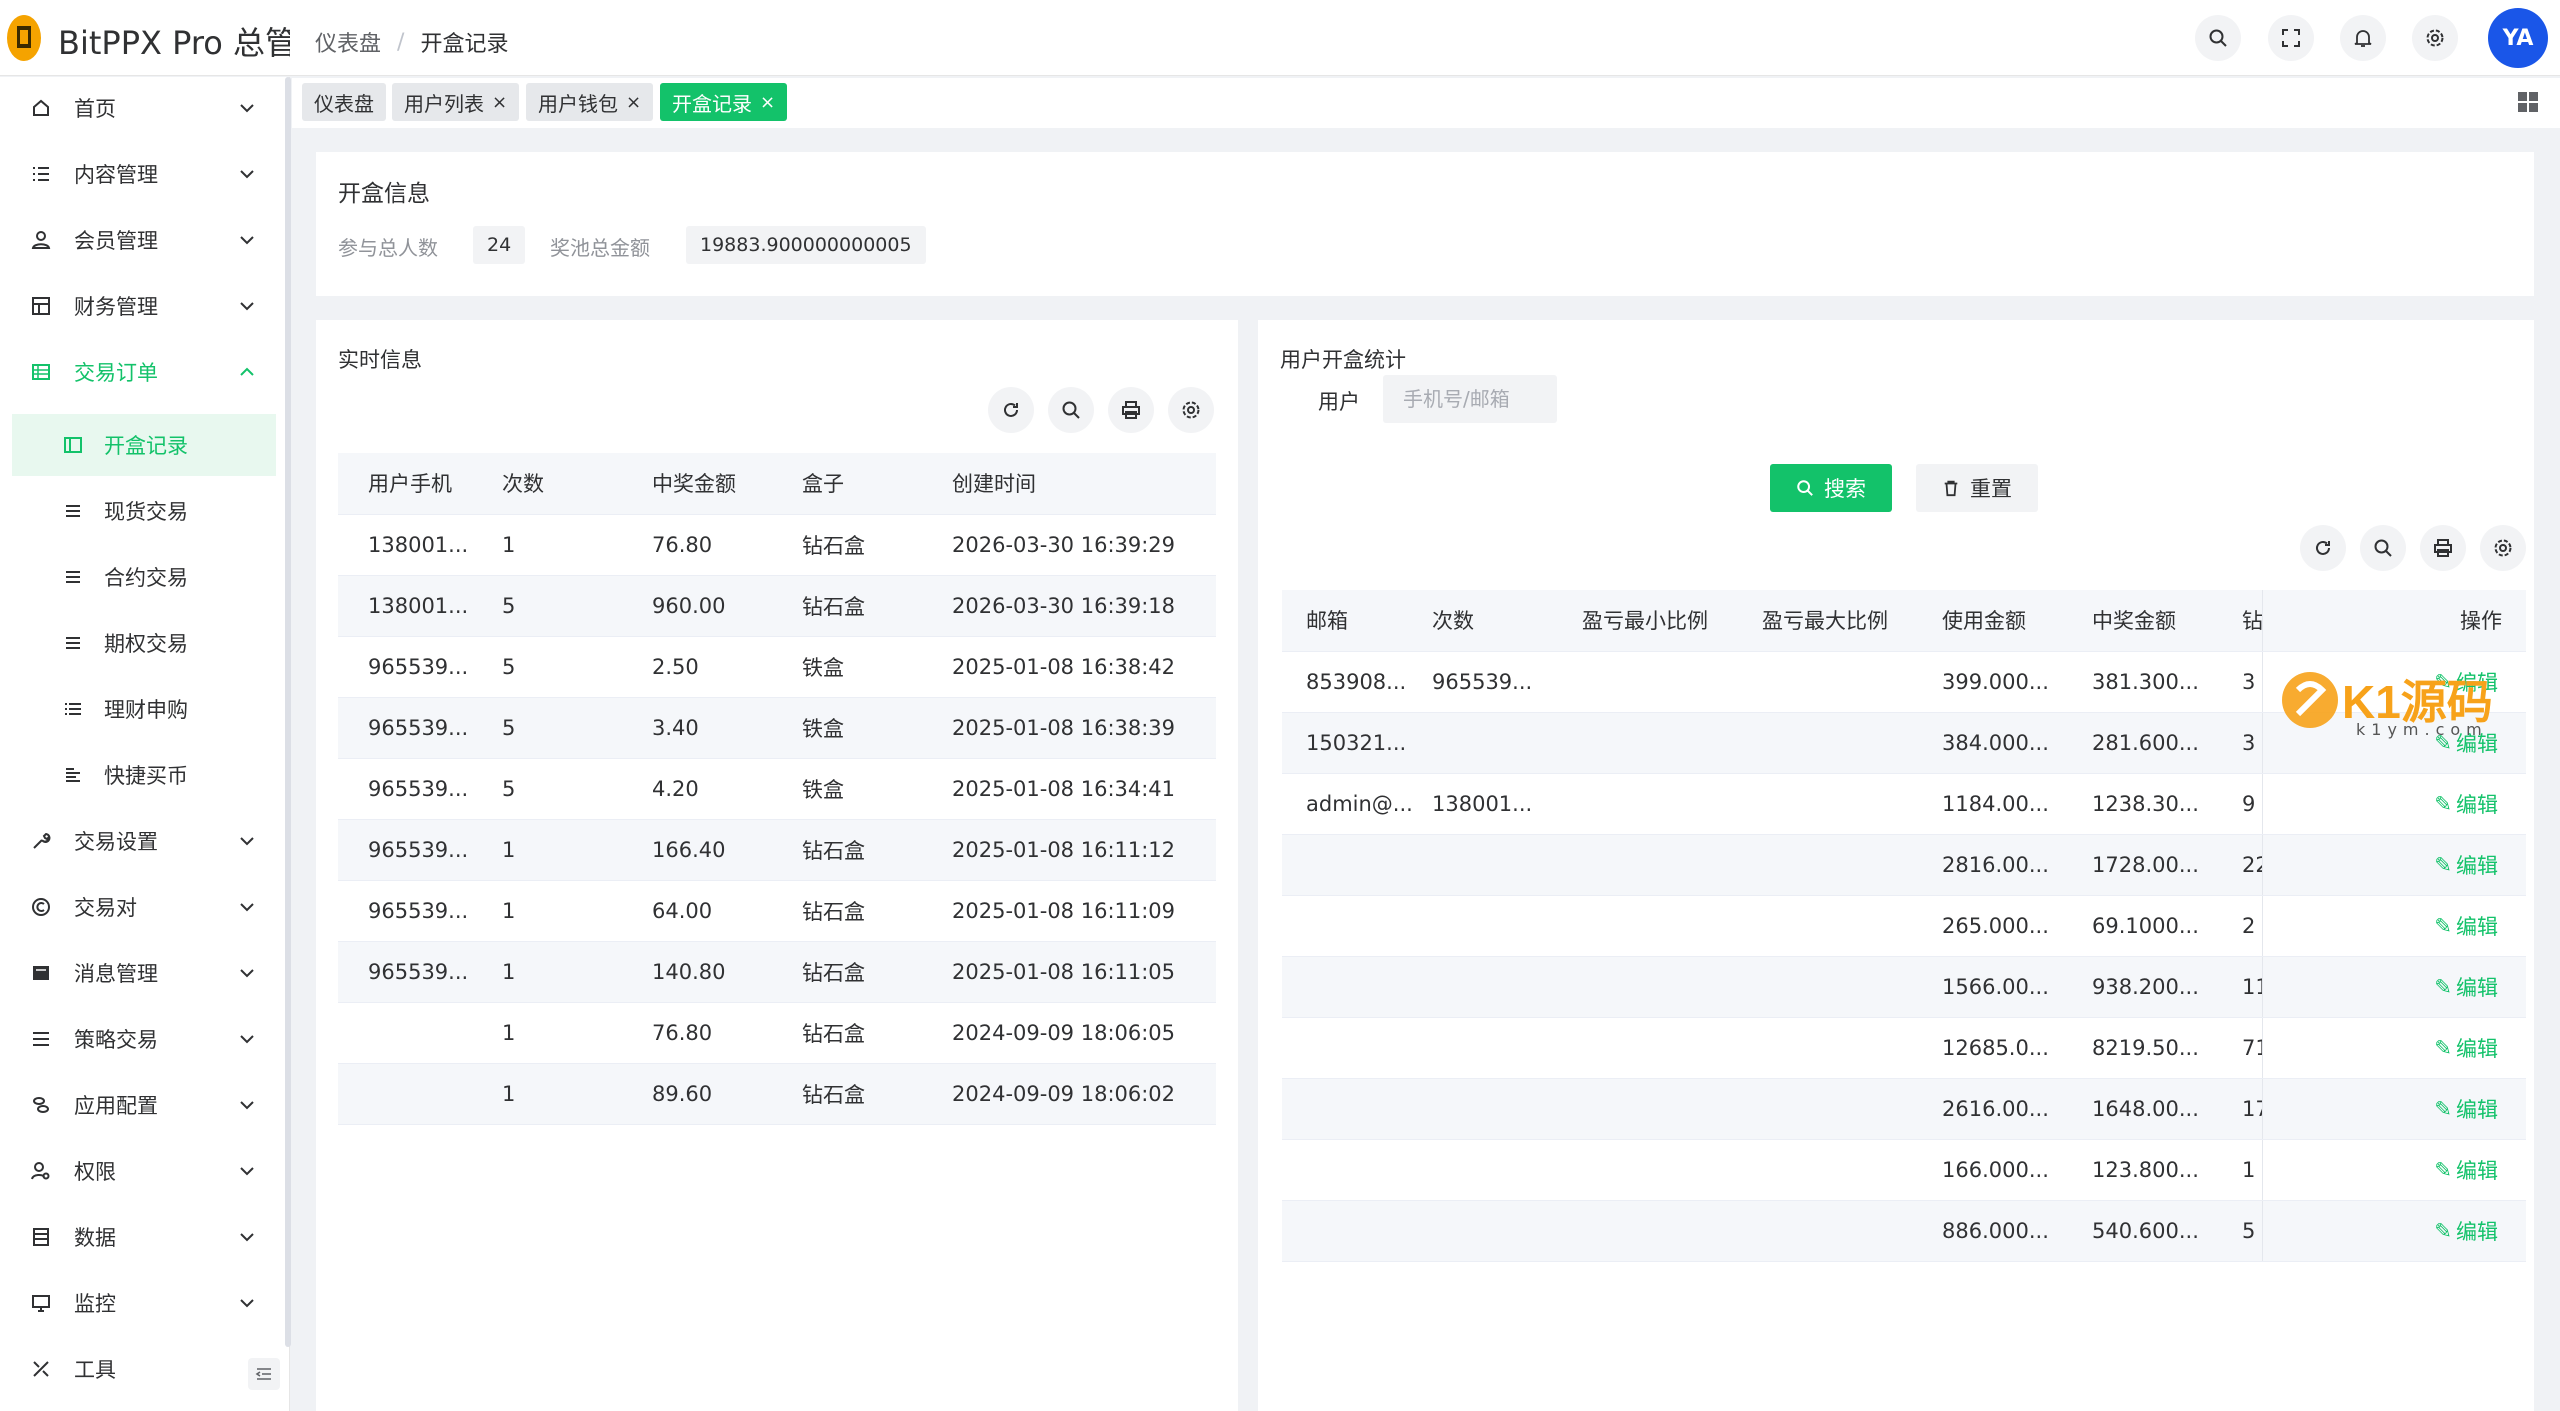  What do you see at coordinates (590, 102) in the screenshot?
I see `tab-user-wallet: 用户钱包 ×` at bounding box center [590, 102].